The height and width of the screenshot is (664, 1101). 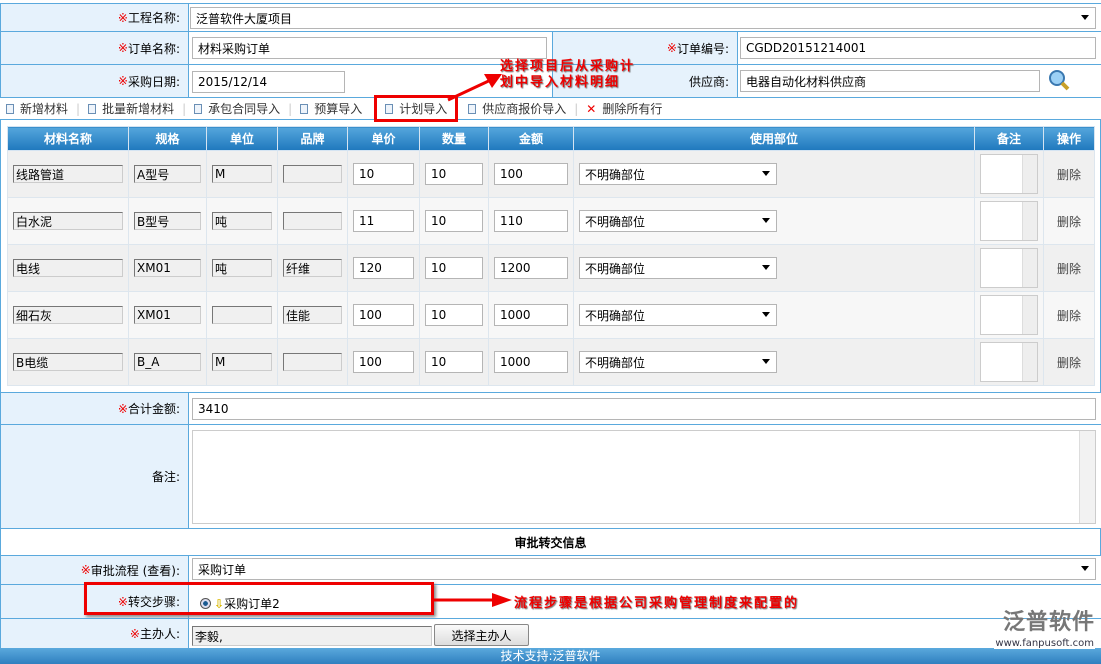 I want to click on total-amount-input: 3410, so click(x=644, y=409).